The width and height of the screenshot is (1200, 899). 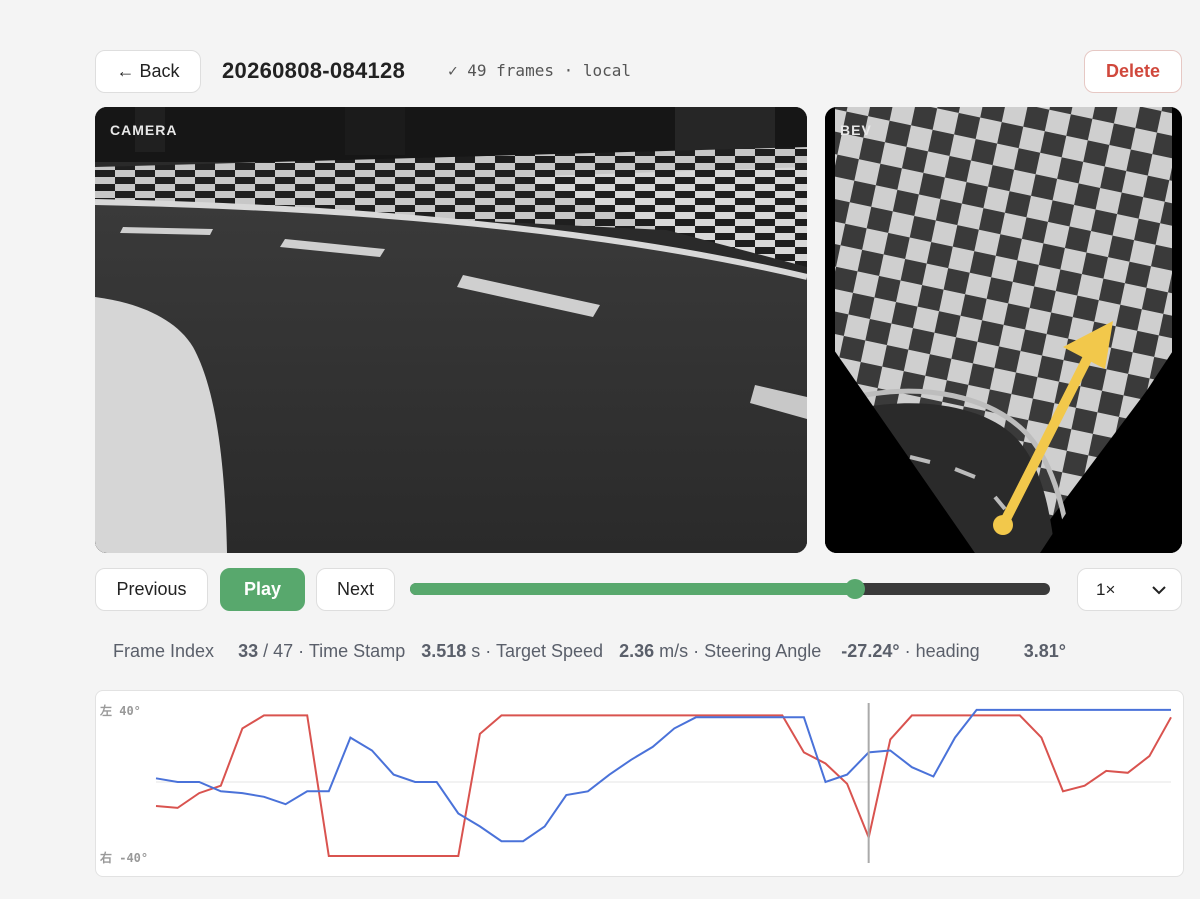 I want to click on heading-value: 3.81°, so click(x=1044, y=651).